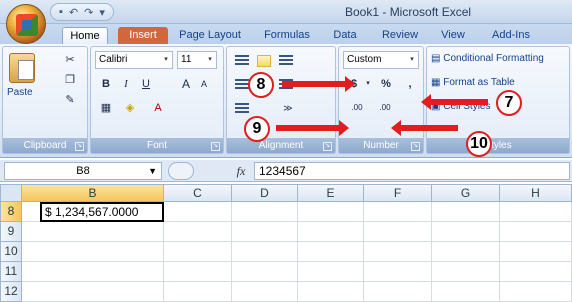  I want to click on number-launcher-icon: ↘, so click(415, 146).